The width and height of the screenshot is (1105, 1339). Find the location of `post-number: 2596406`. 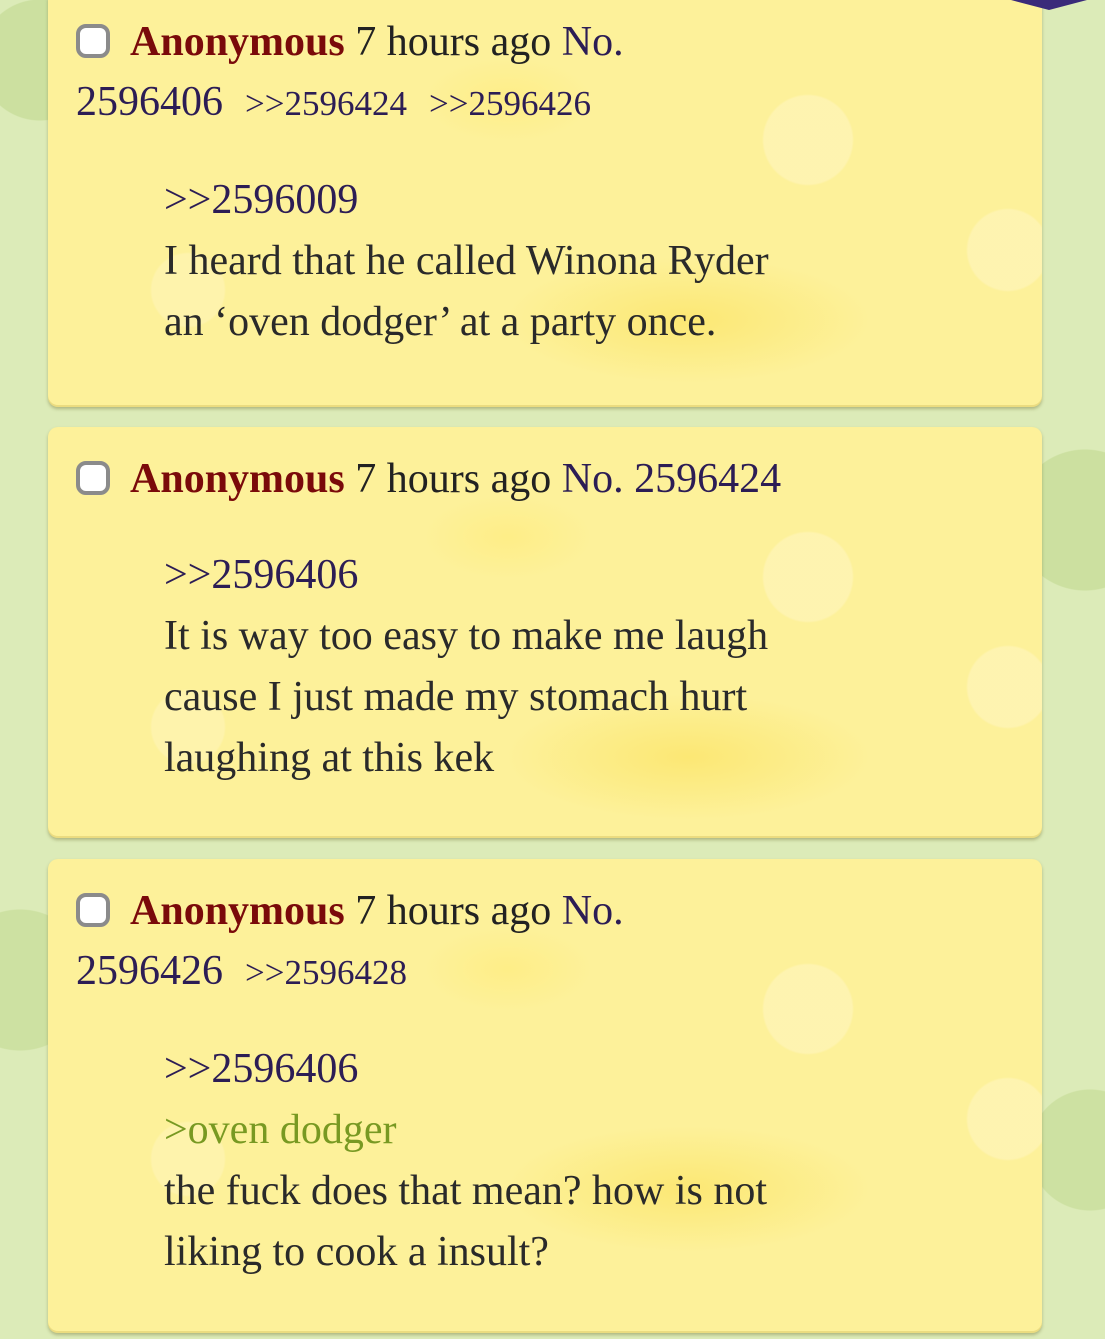

post-number: 2596406 is located at coordinates (149, 102).